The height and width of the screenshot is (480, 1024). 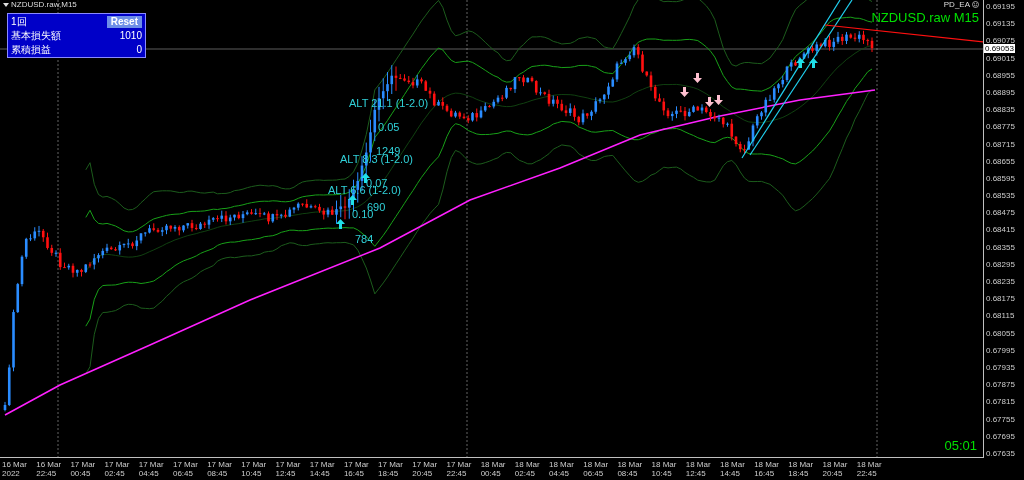 I want to click on current-price: 0.69053, so click(x=999, y=48).